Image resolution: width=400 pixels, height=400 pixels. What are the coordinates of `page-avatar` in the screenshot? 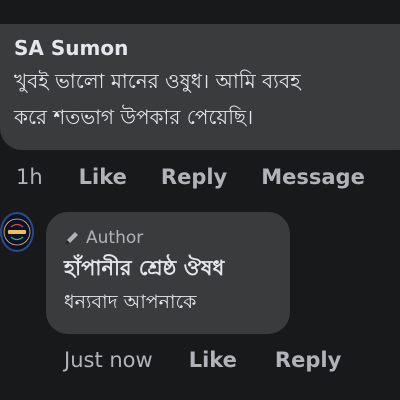 It's located at (17, 232).